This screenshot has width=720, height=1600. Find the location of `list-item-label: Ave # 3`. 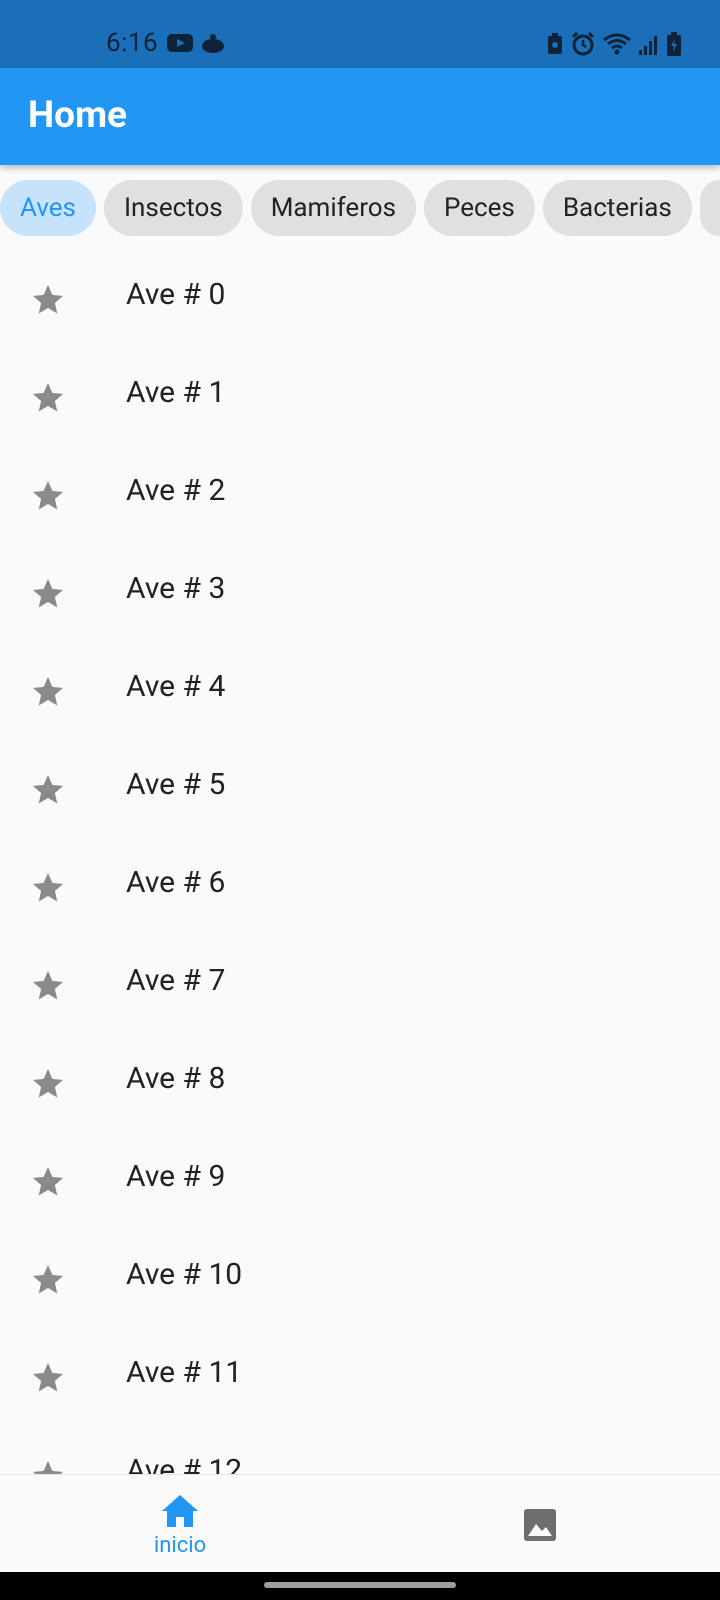

list-item-label: Ave # 3 is located at coordinates (176, 588).